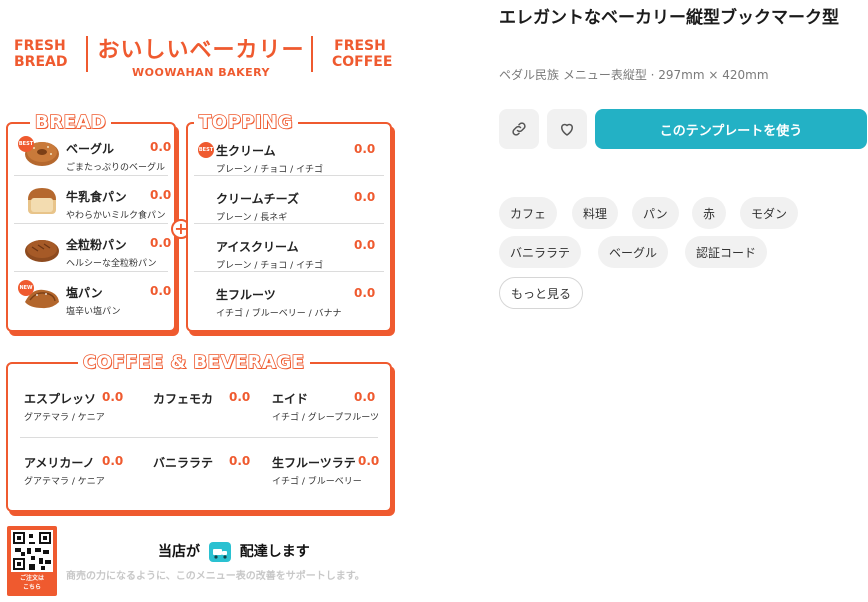 The height and width of the screenshot is (602, 868). I want to click on bread-item: NEW 塩パン 0.0 塩辛い塩パン, so click(93, 296).